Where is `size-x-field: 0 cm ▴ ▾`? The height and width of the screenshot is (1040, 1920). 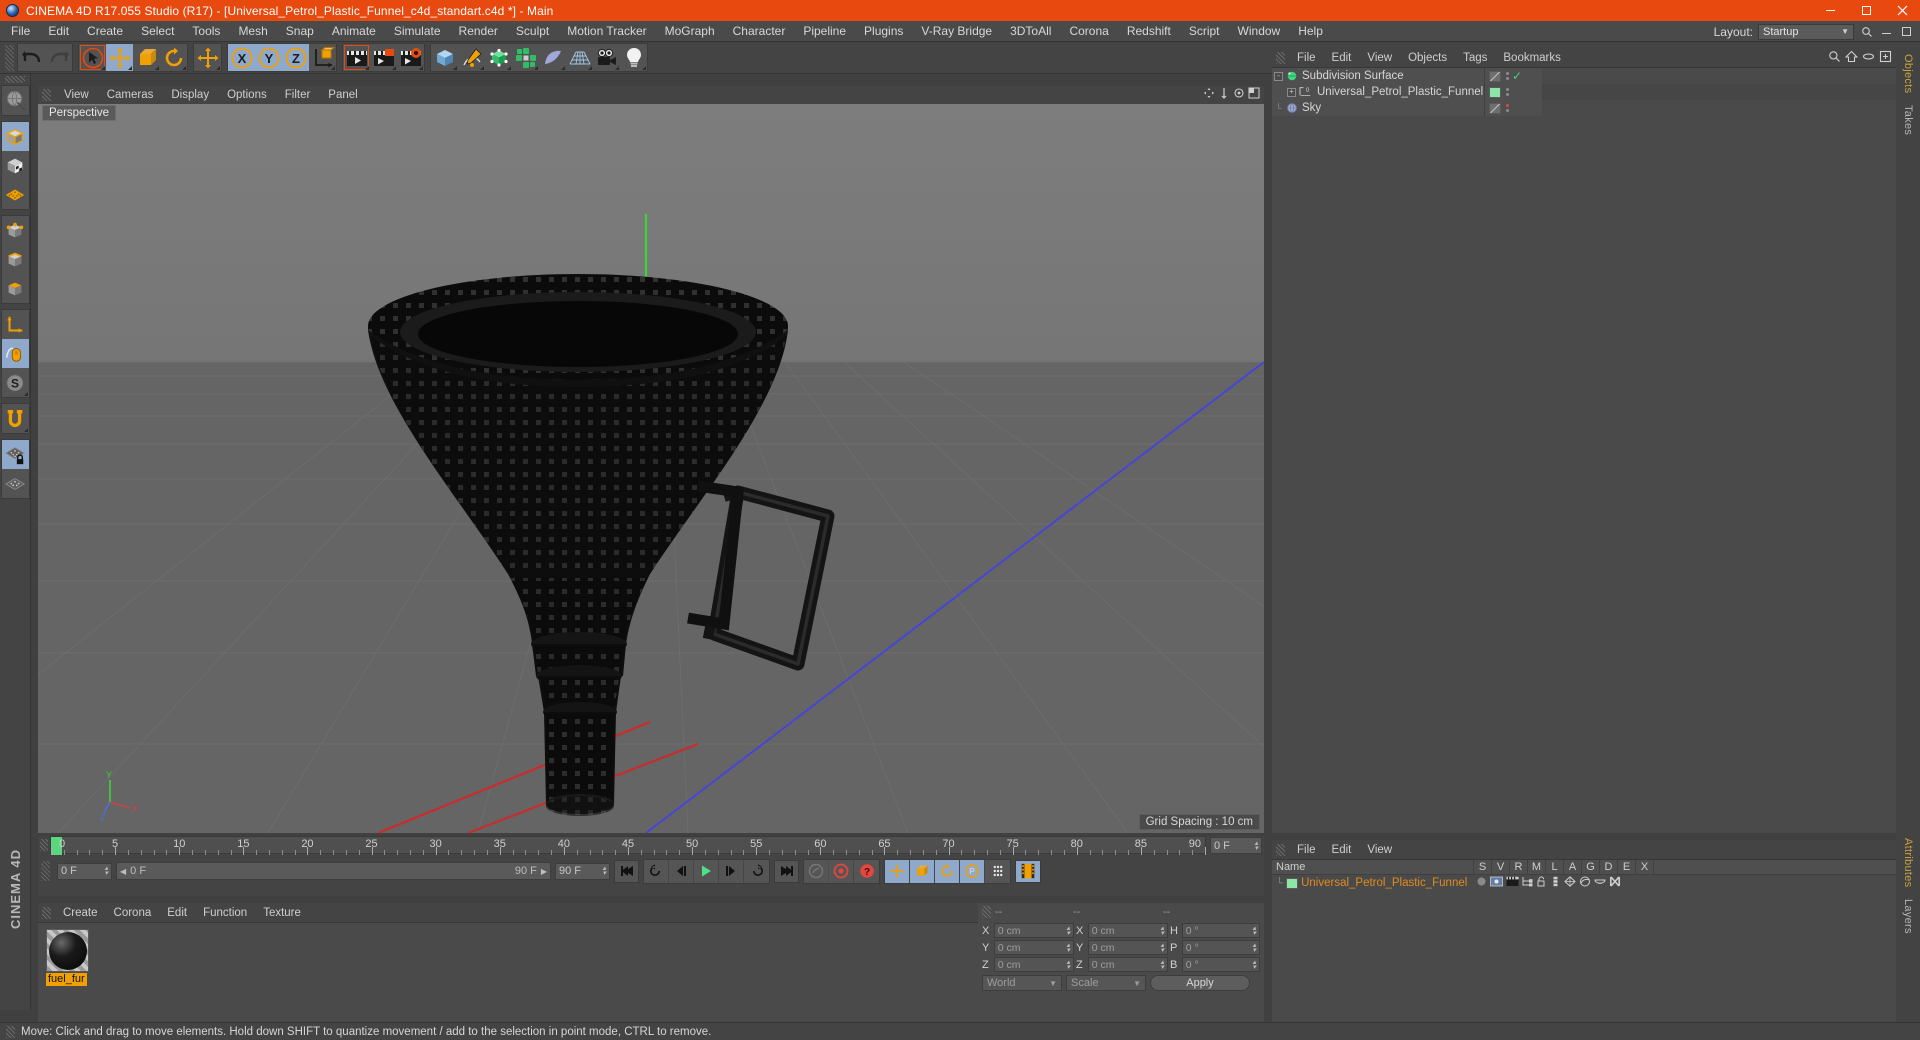 size-x-field: 0 cm ▴ ▾ is located at coordinates (1127, 930).